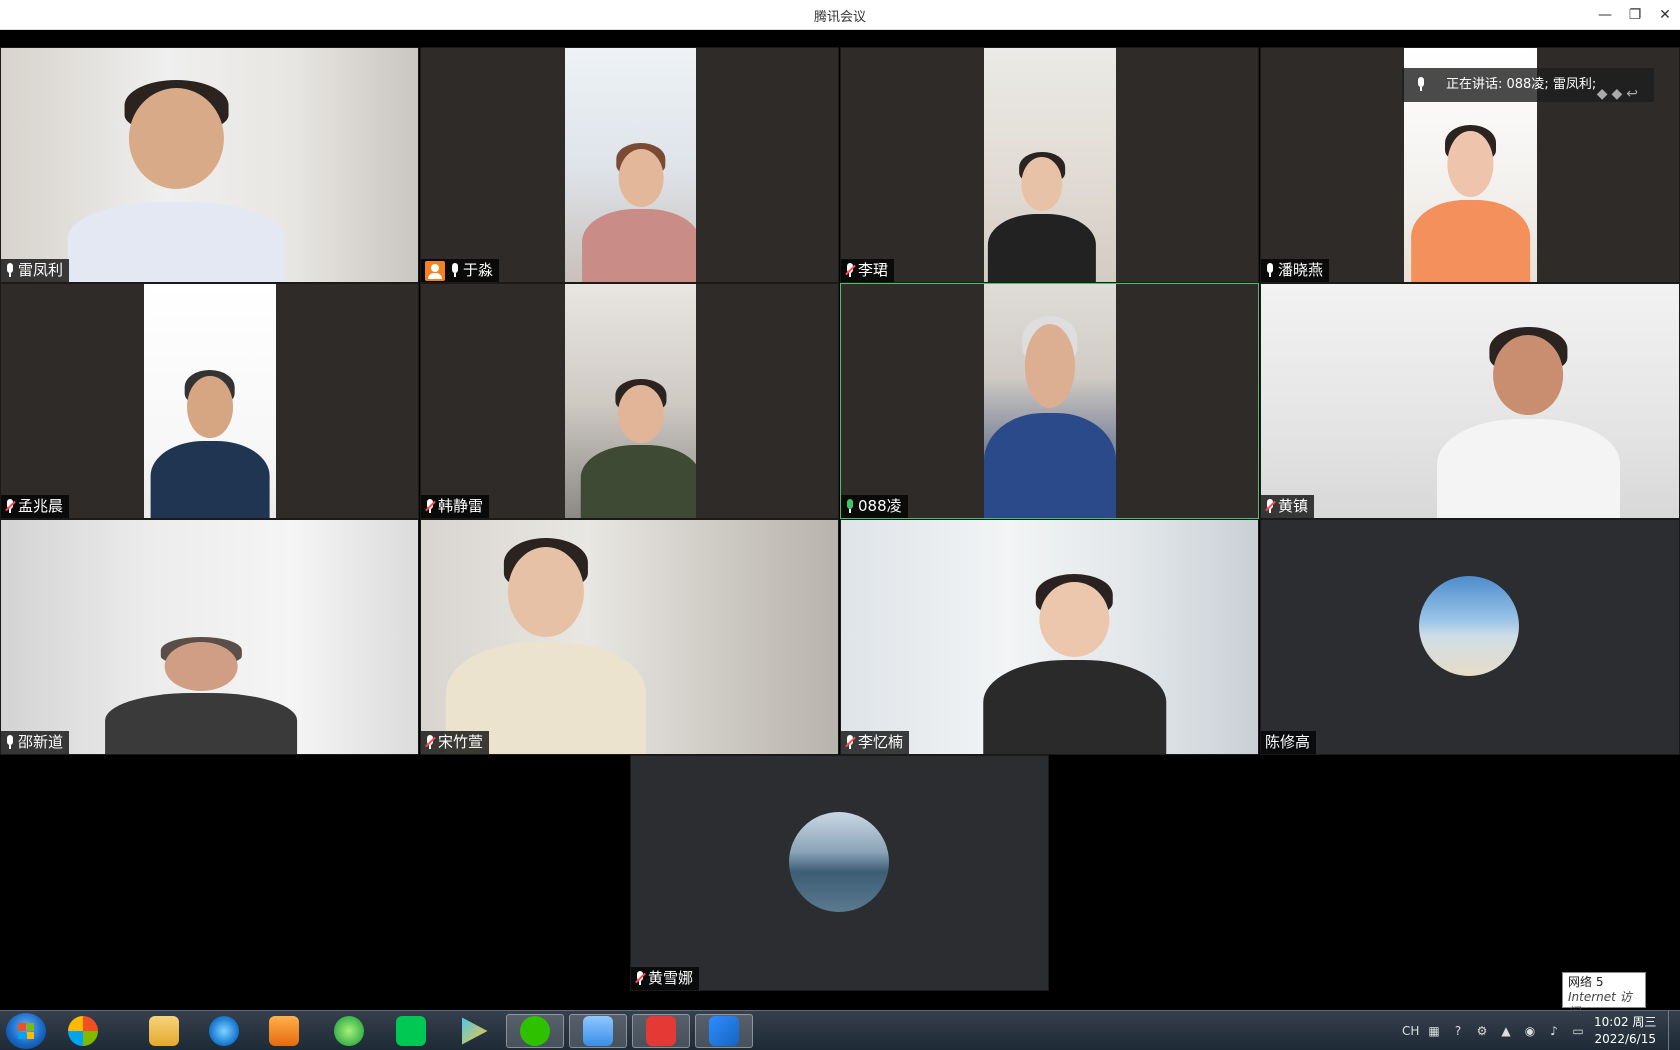  I want to click on participant-name: 黄雪娜, so click(671, 978).